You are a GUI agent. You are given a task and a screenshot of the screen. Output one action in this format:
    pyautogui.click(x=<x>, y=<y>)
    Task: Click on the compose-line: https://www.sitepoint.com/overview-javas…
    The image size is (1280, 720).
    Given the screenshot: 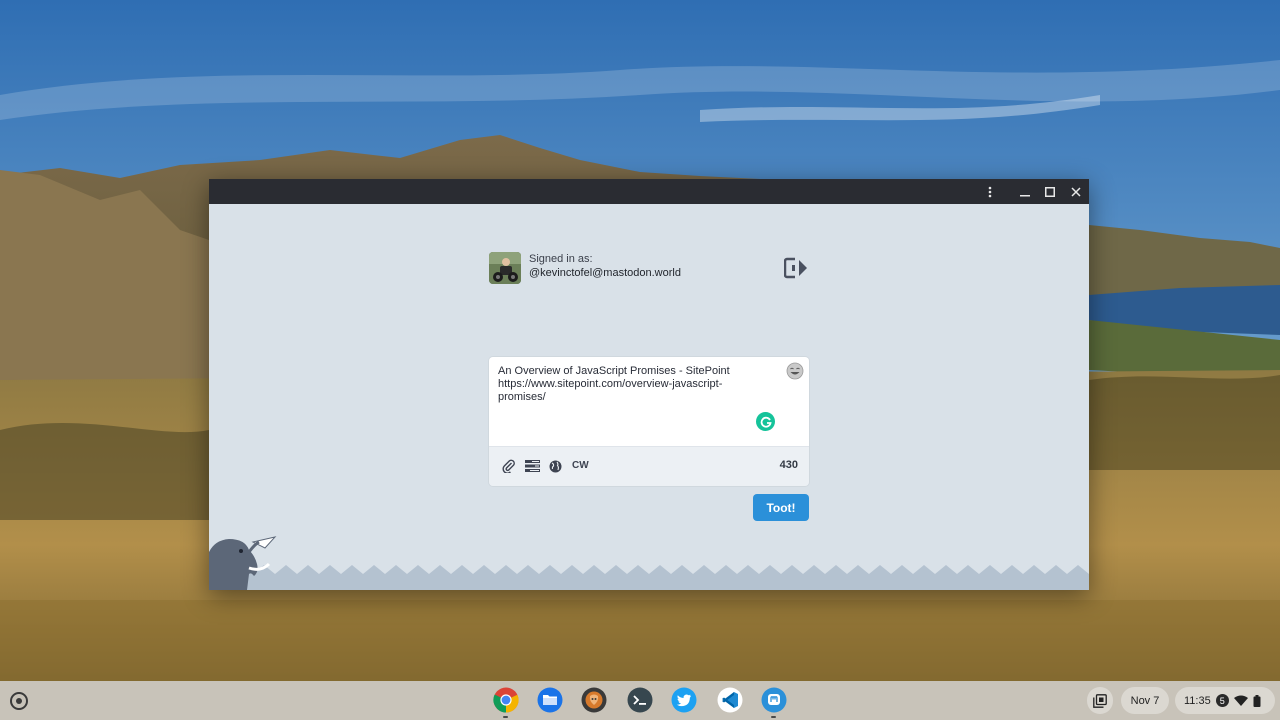 What is the action you would take?
    pyautogui.click(x=610, y=384)
    